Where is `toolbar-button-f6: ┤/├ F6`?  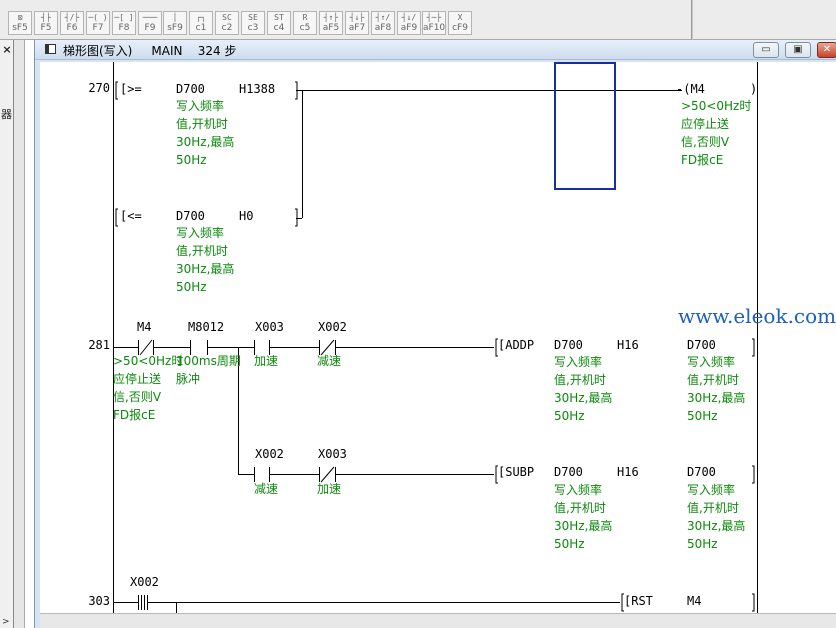
toolbar-button-f6: ┤/├ F6 is located at coordinates (72, 23).